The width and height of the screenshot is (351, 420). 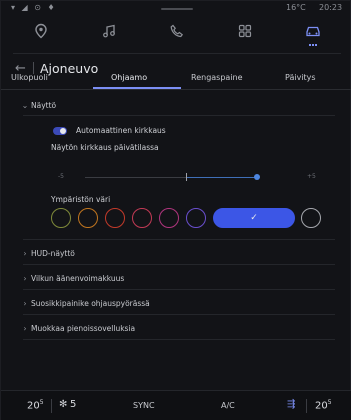 I want to click on ambient-color-label: Ympäristön väri, so click(x=81, y=199).